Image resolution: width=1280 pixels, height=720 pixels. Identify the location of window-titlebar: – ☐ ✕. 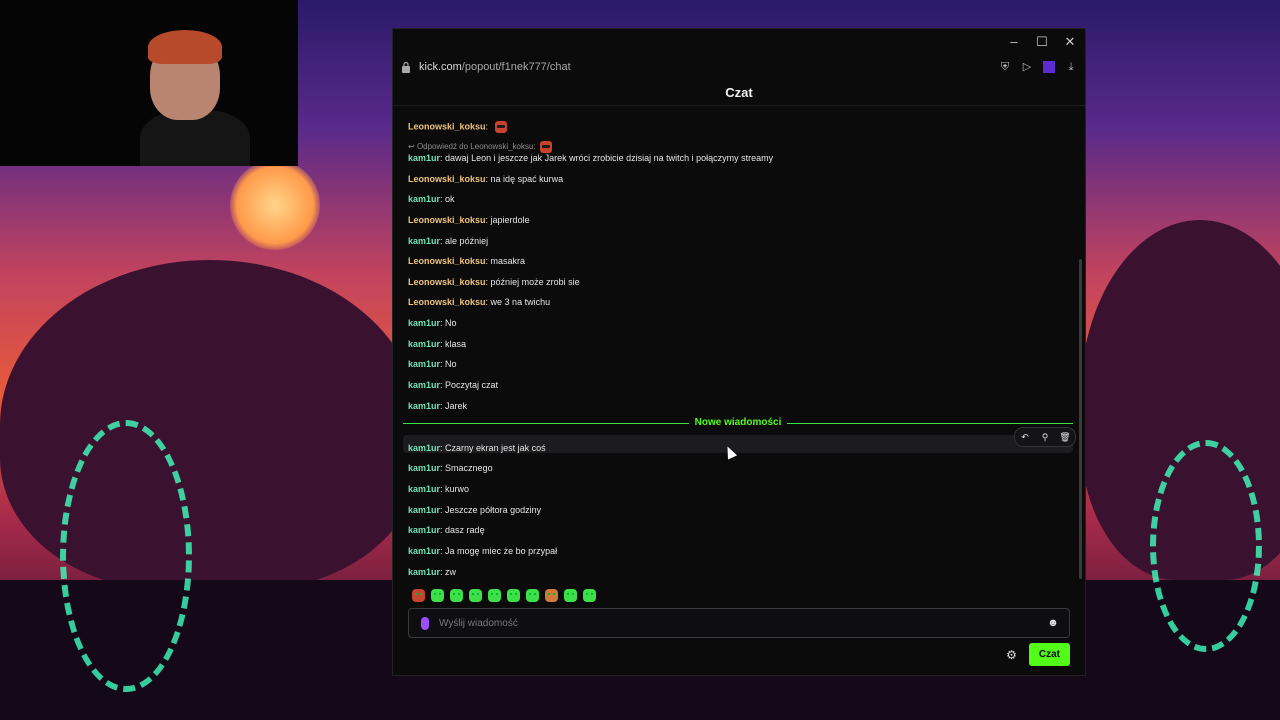
(739, 42).